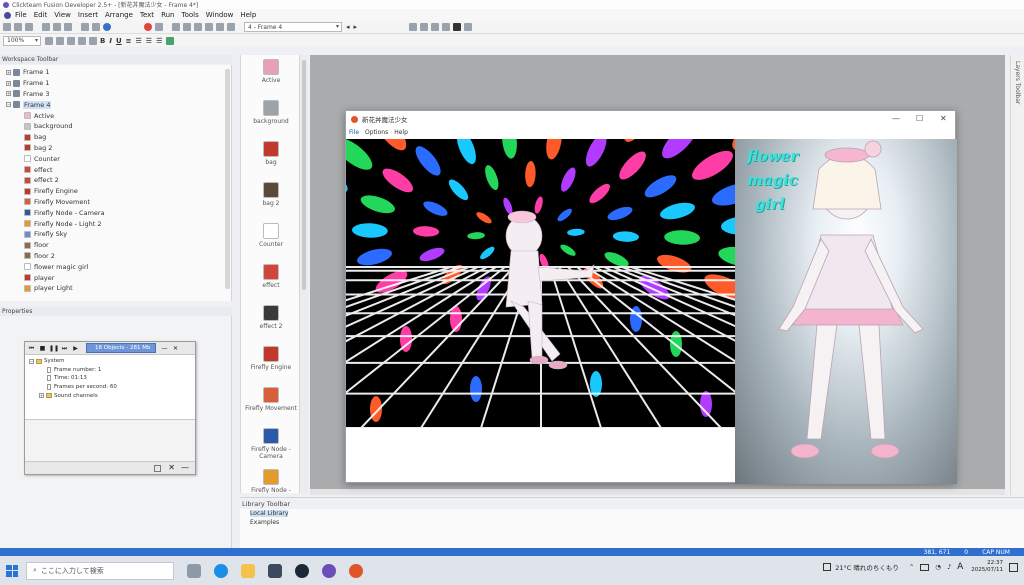 The width and height of the screenshot is (1024, 585). Describe the element at coordinates (127, 266) in the screenshot. I see `tree-object-item: flower magic girl` at that location.